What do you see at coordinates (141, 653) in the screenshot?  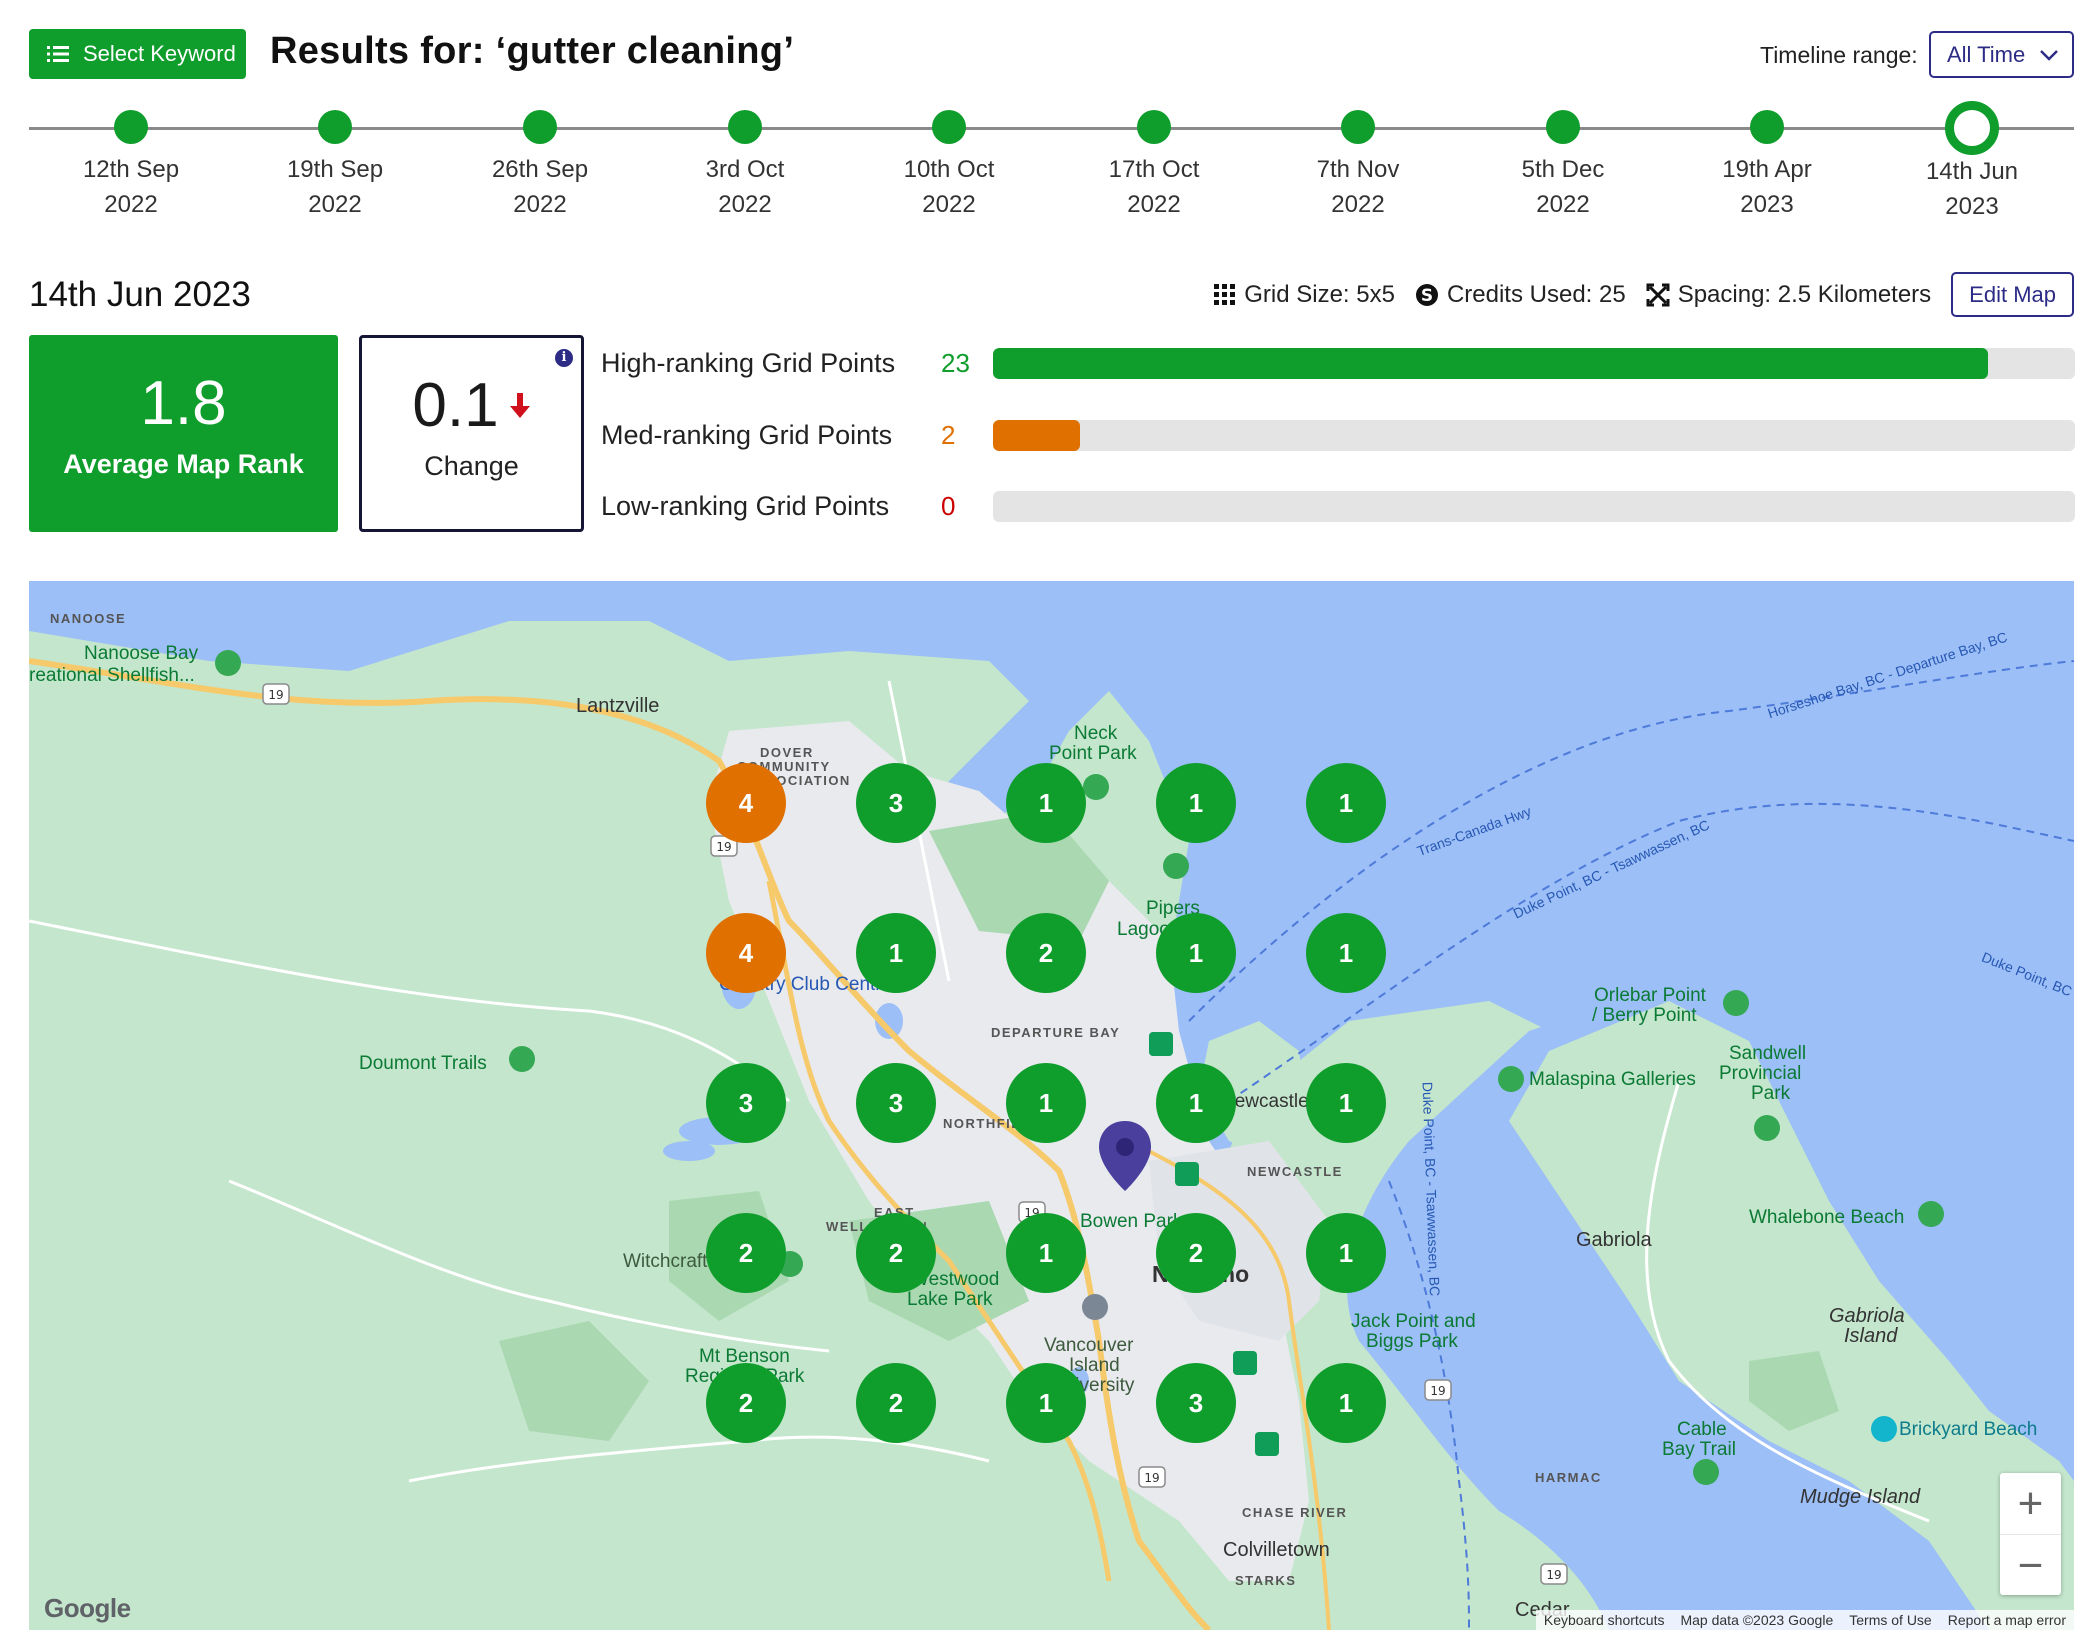 I see `map-label: Nanoose Bay` at bounding box center [141, 653].